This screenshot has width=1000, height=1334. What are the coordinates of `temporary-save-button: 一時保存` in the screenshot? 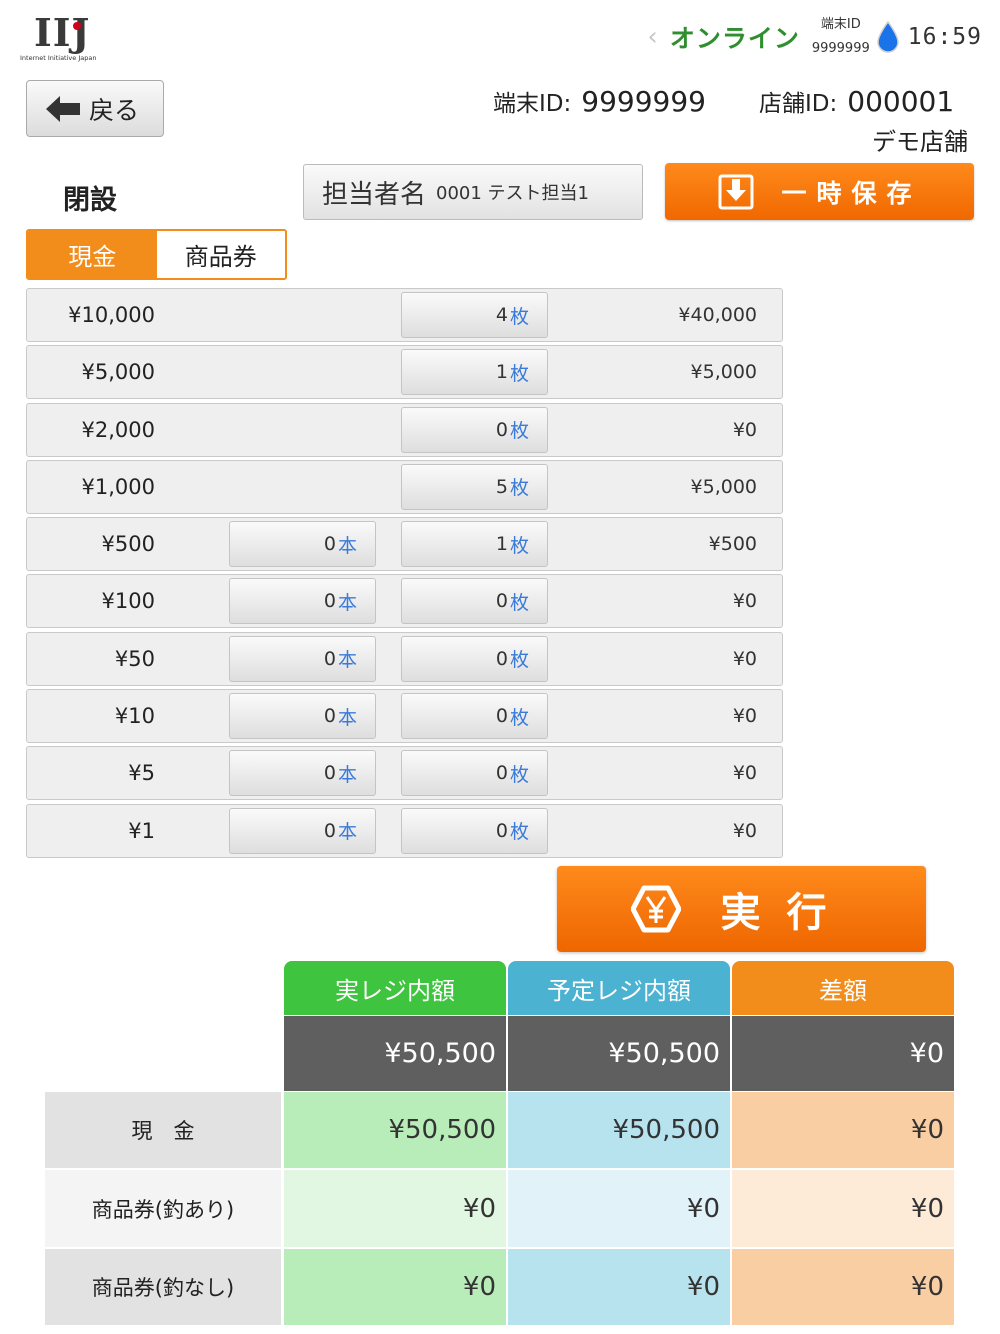 It's located at (819, 191).